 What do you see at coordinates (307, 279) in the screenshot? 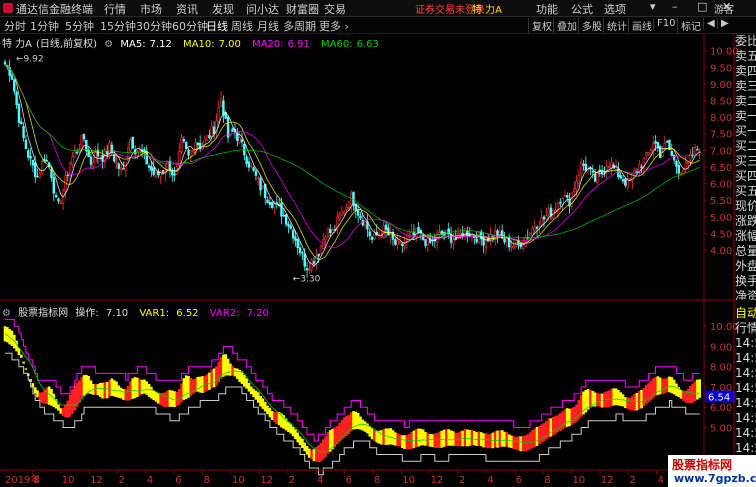
I see `low-price-label: ←3.30` at bounding box center [307, 279].